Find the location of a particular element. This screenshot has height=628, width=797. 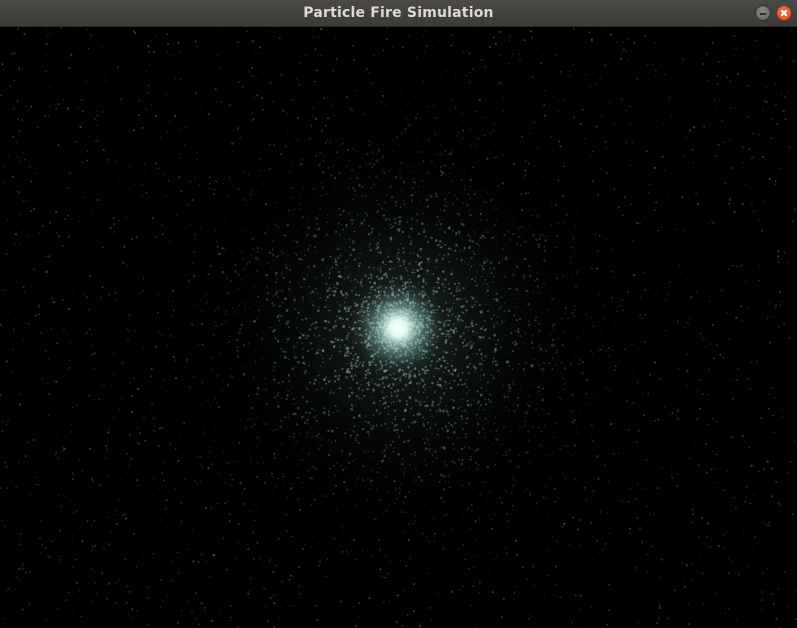

close-icon is located at coordinates (784, 13).